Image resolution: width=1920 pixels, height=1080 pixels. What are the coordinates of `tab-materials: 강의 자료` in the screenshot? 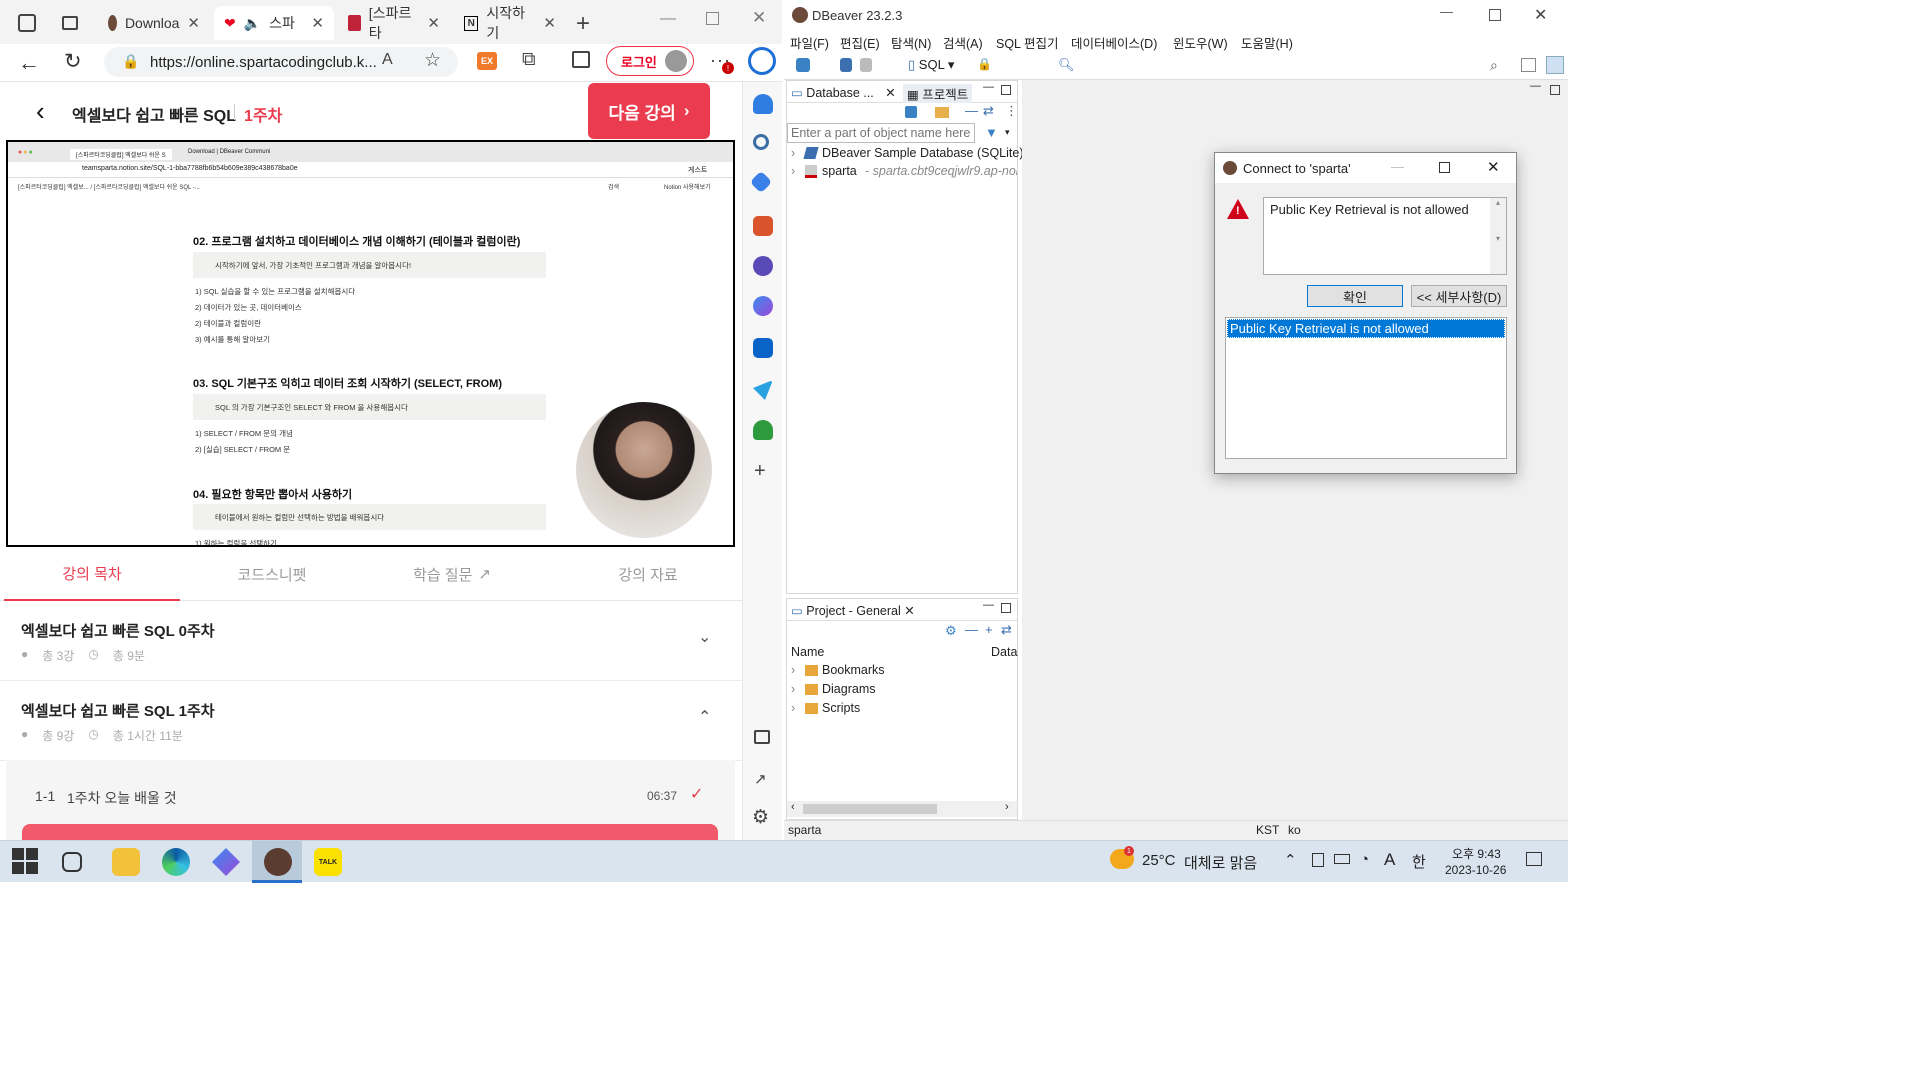 It's located at (648, 574).